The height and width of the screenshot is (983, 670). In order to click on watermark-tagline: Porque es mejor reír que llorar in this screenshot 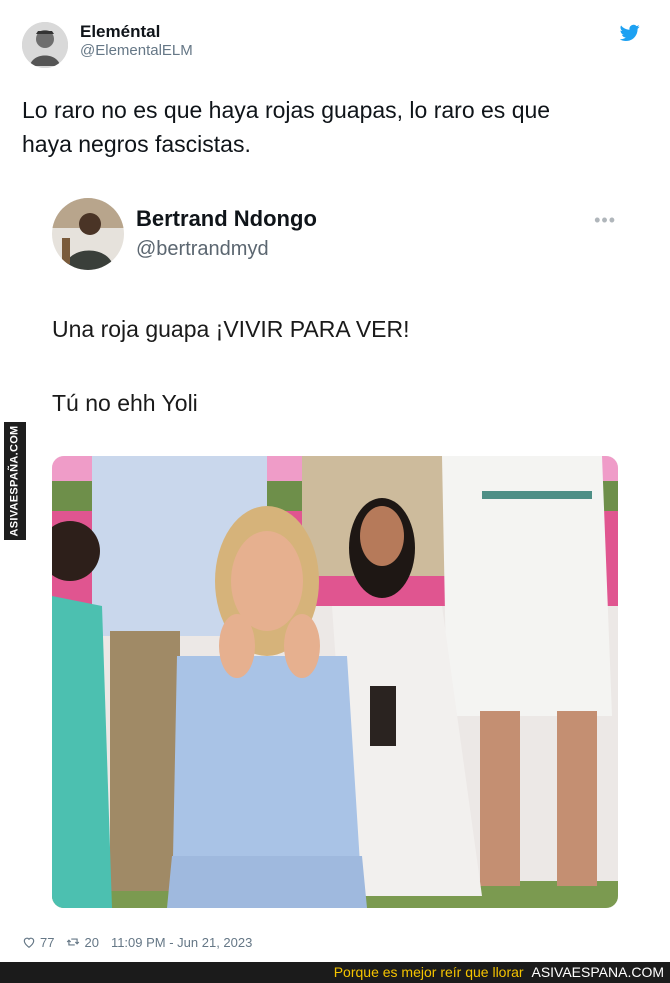, I will do `click(428, 972)`.